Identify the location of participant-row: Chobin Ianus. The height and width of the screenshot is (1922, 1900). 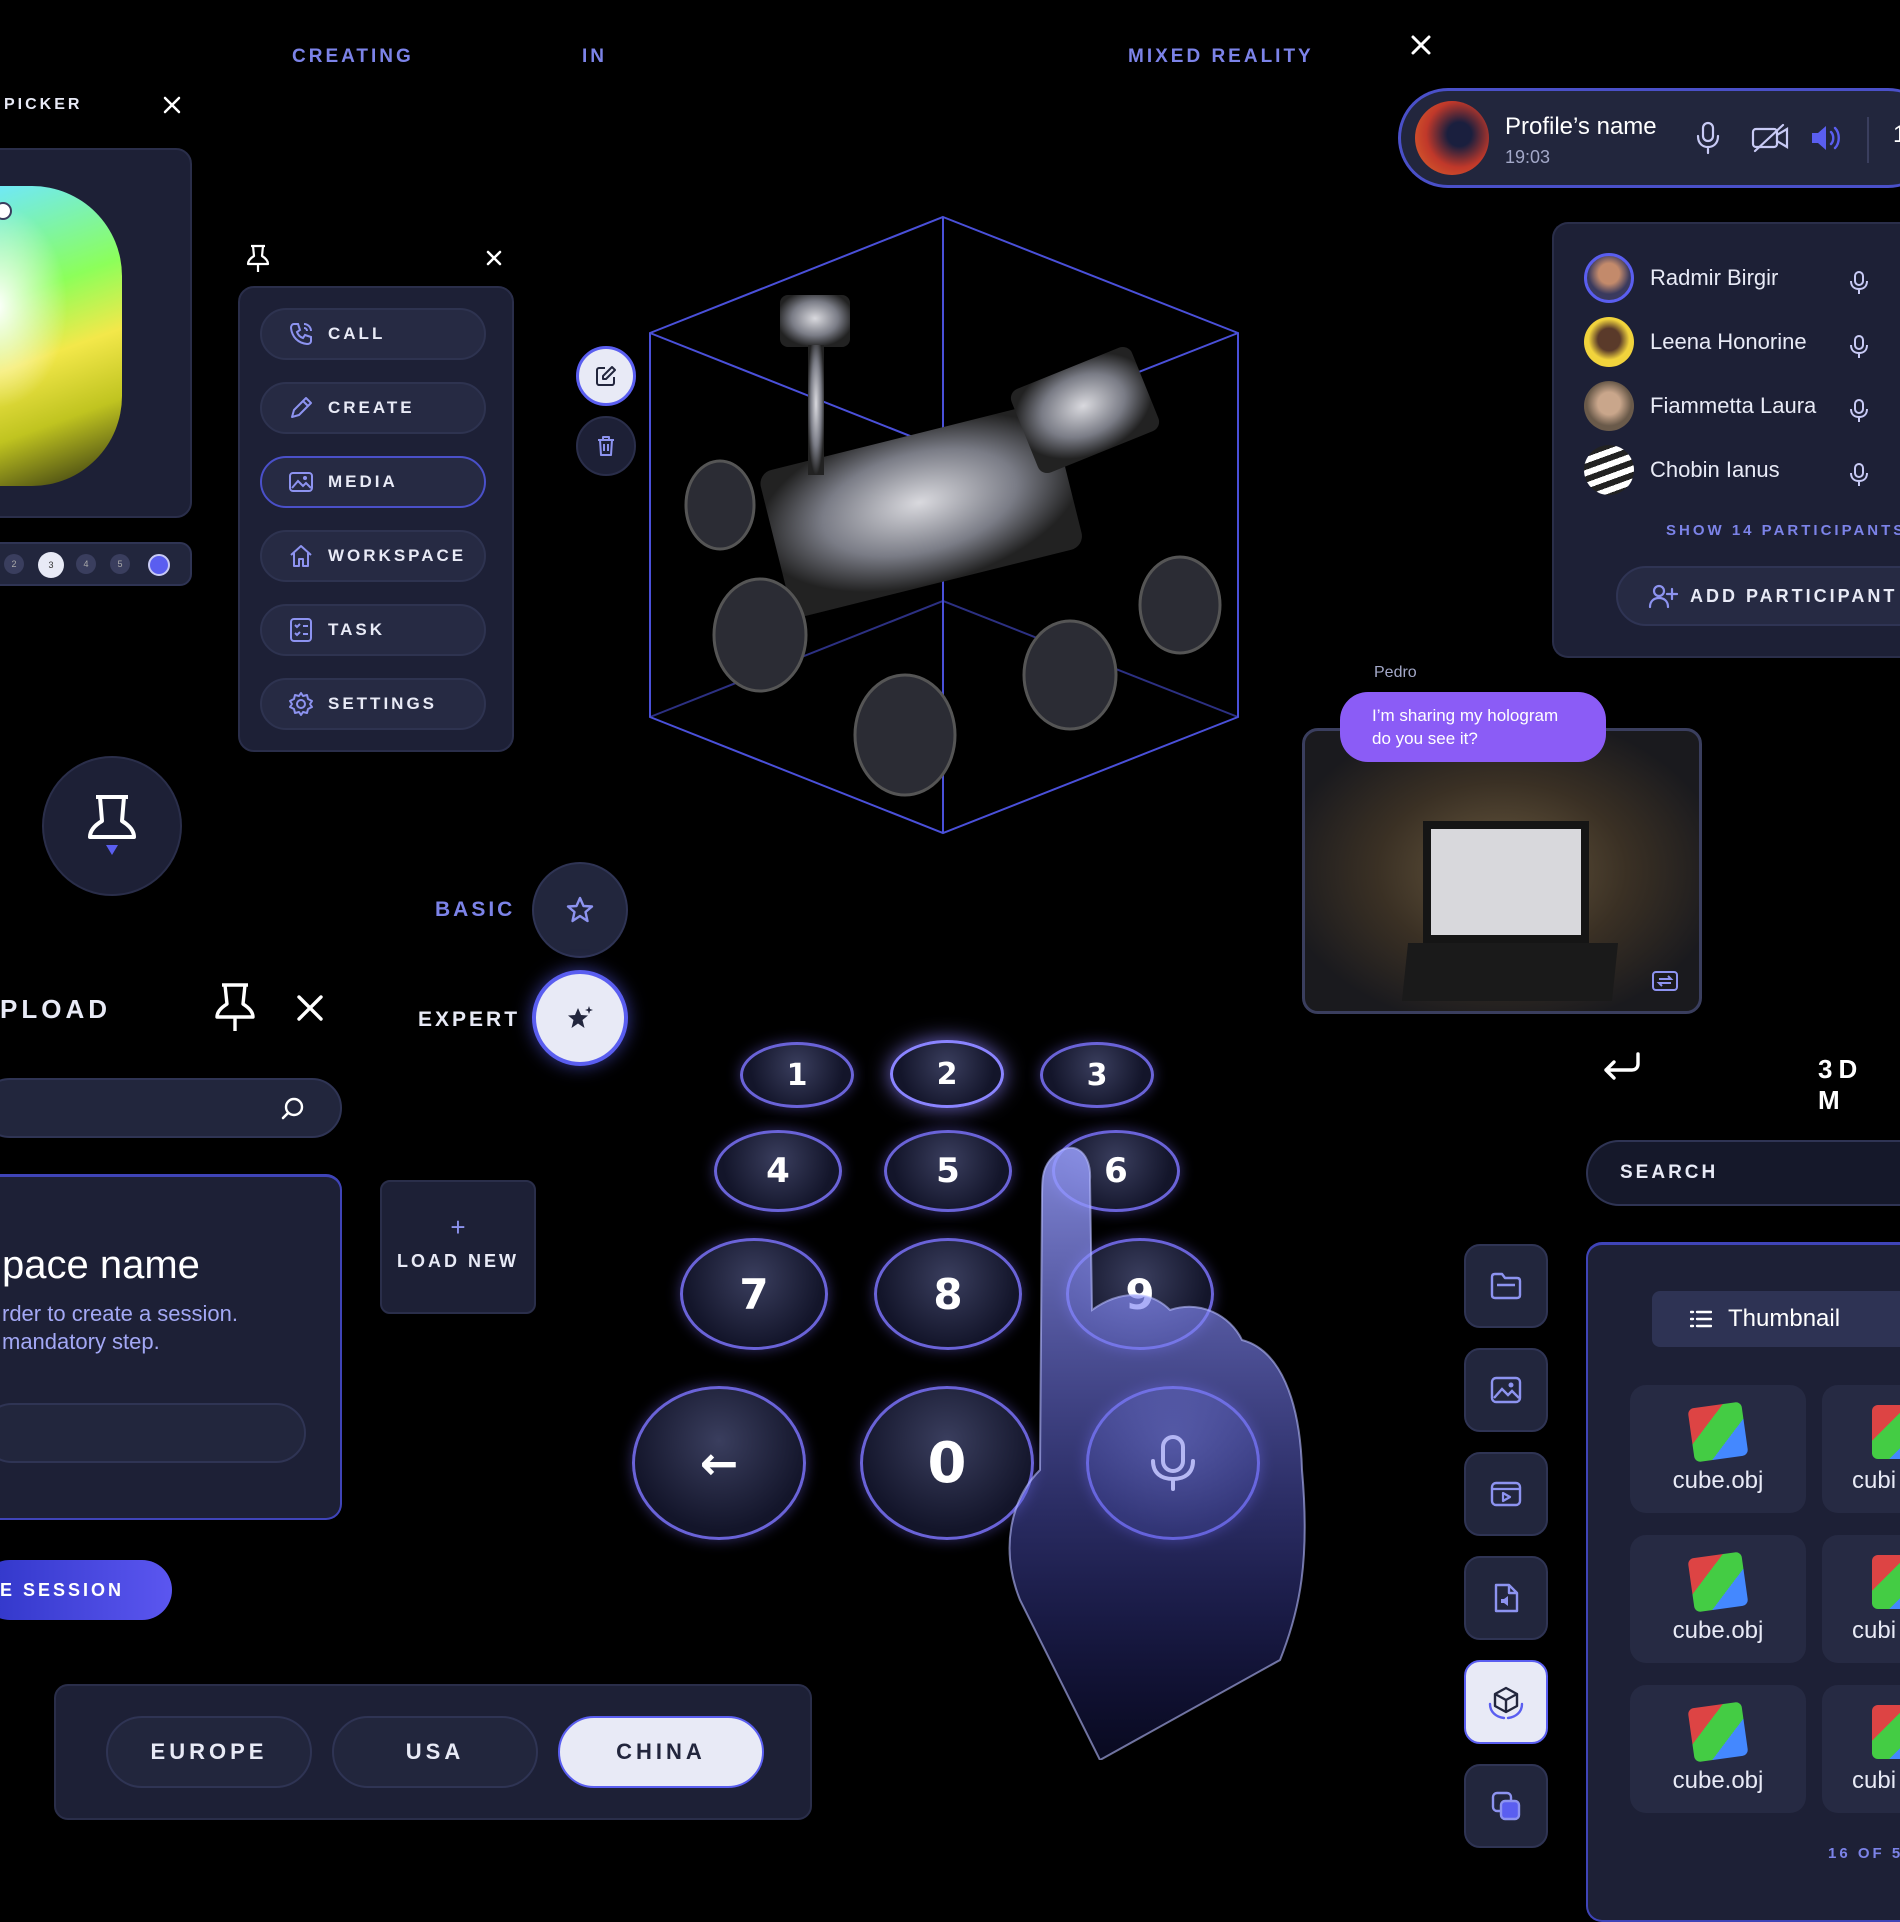
(1682, 470).